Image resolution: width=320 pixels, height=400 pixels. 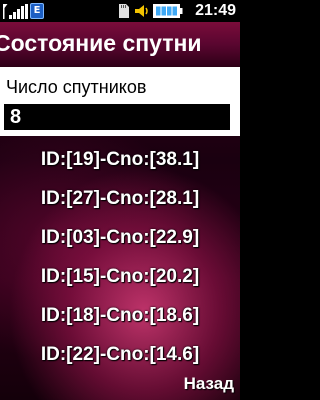 I want to click on status-clock: 21:49, so click(x=215, y=10).